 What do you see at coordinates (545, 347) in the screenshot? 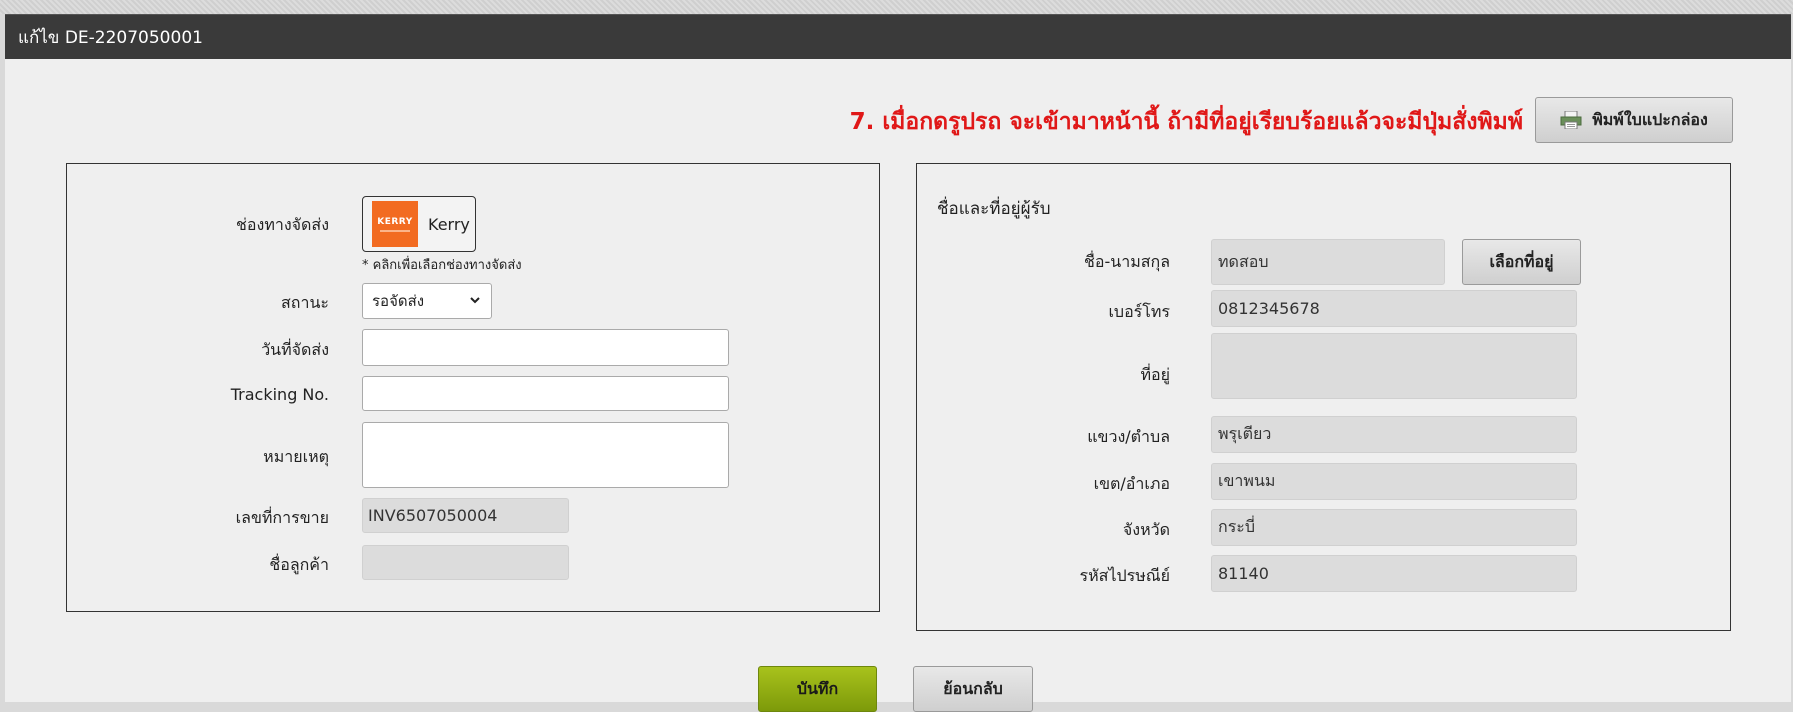
I see `ship-date-input` at bounding box center [545, 347].